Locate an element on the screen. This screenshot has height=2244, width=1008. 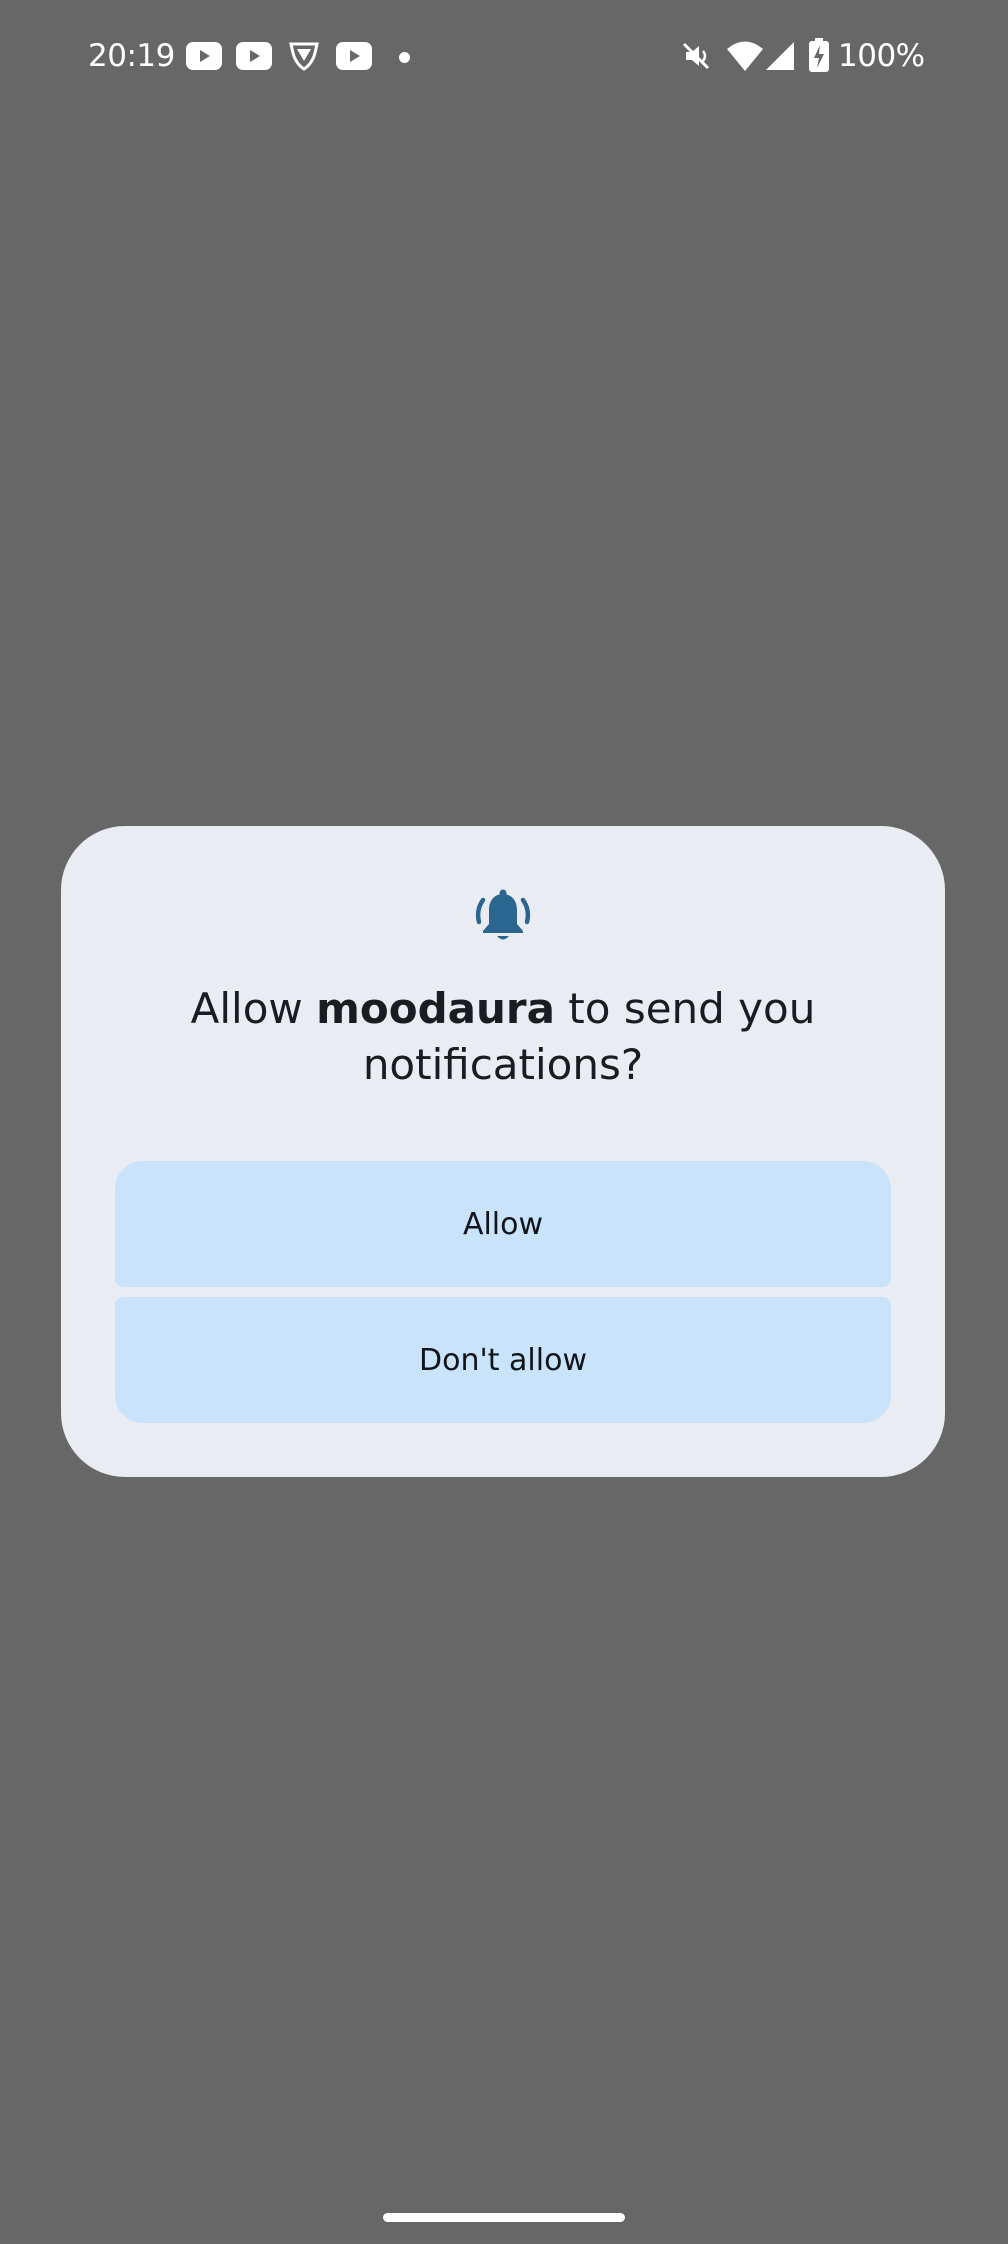
mute-icon is located at coordinates (696, 56).